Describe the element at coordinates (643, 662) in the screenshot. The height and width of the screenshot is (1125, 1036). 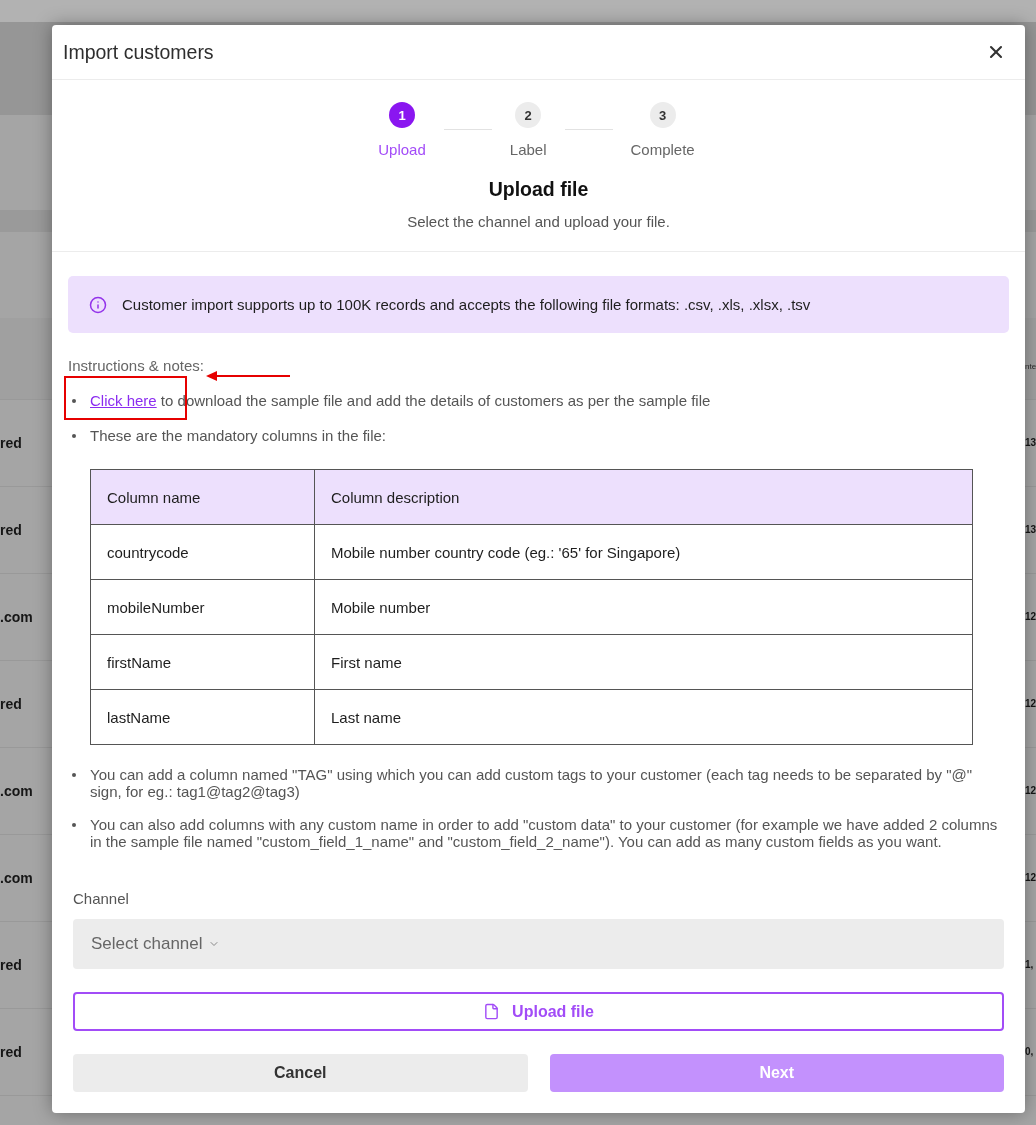
I see `table-cell: First name` at that location.